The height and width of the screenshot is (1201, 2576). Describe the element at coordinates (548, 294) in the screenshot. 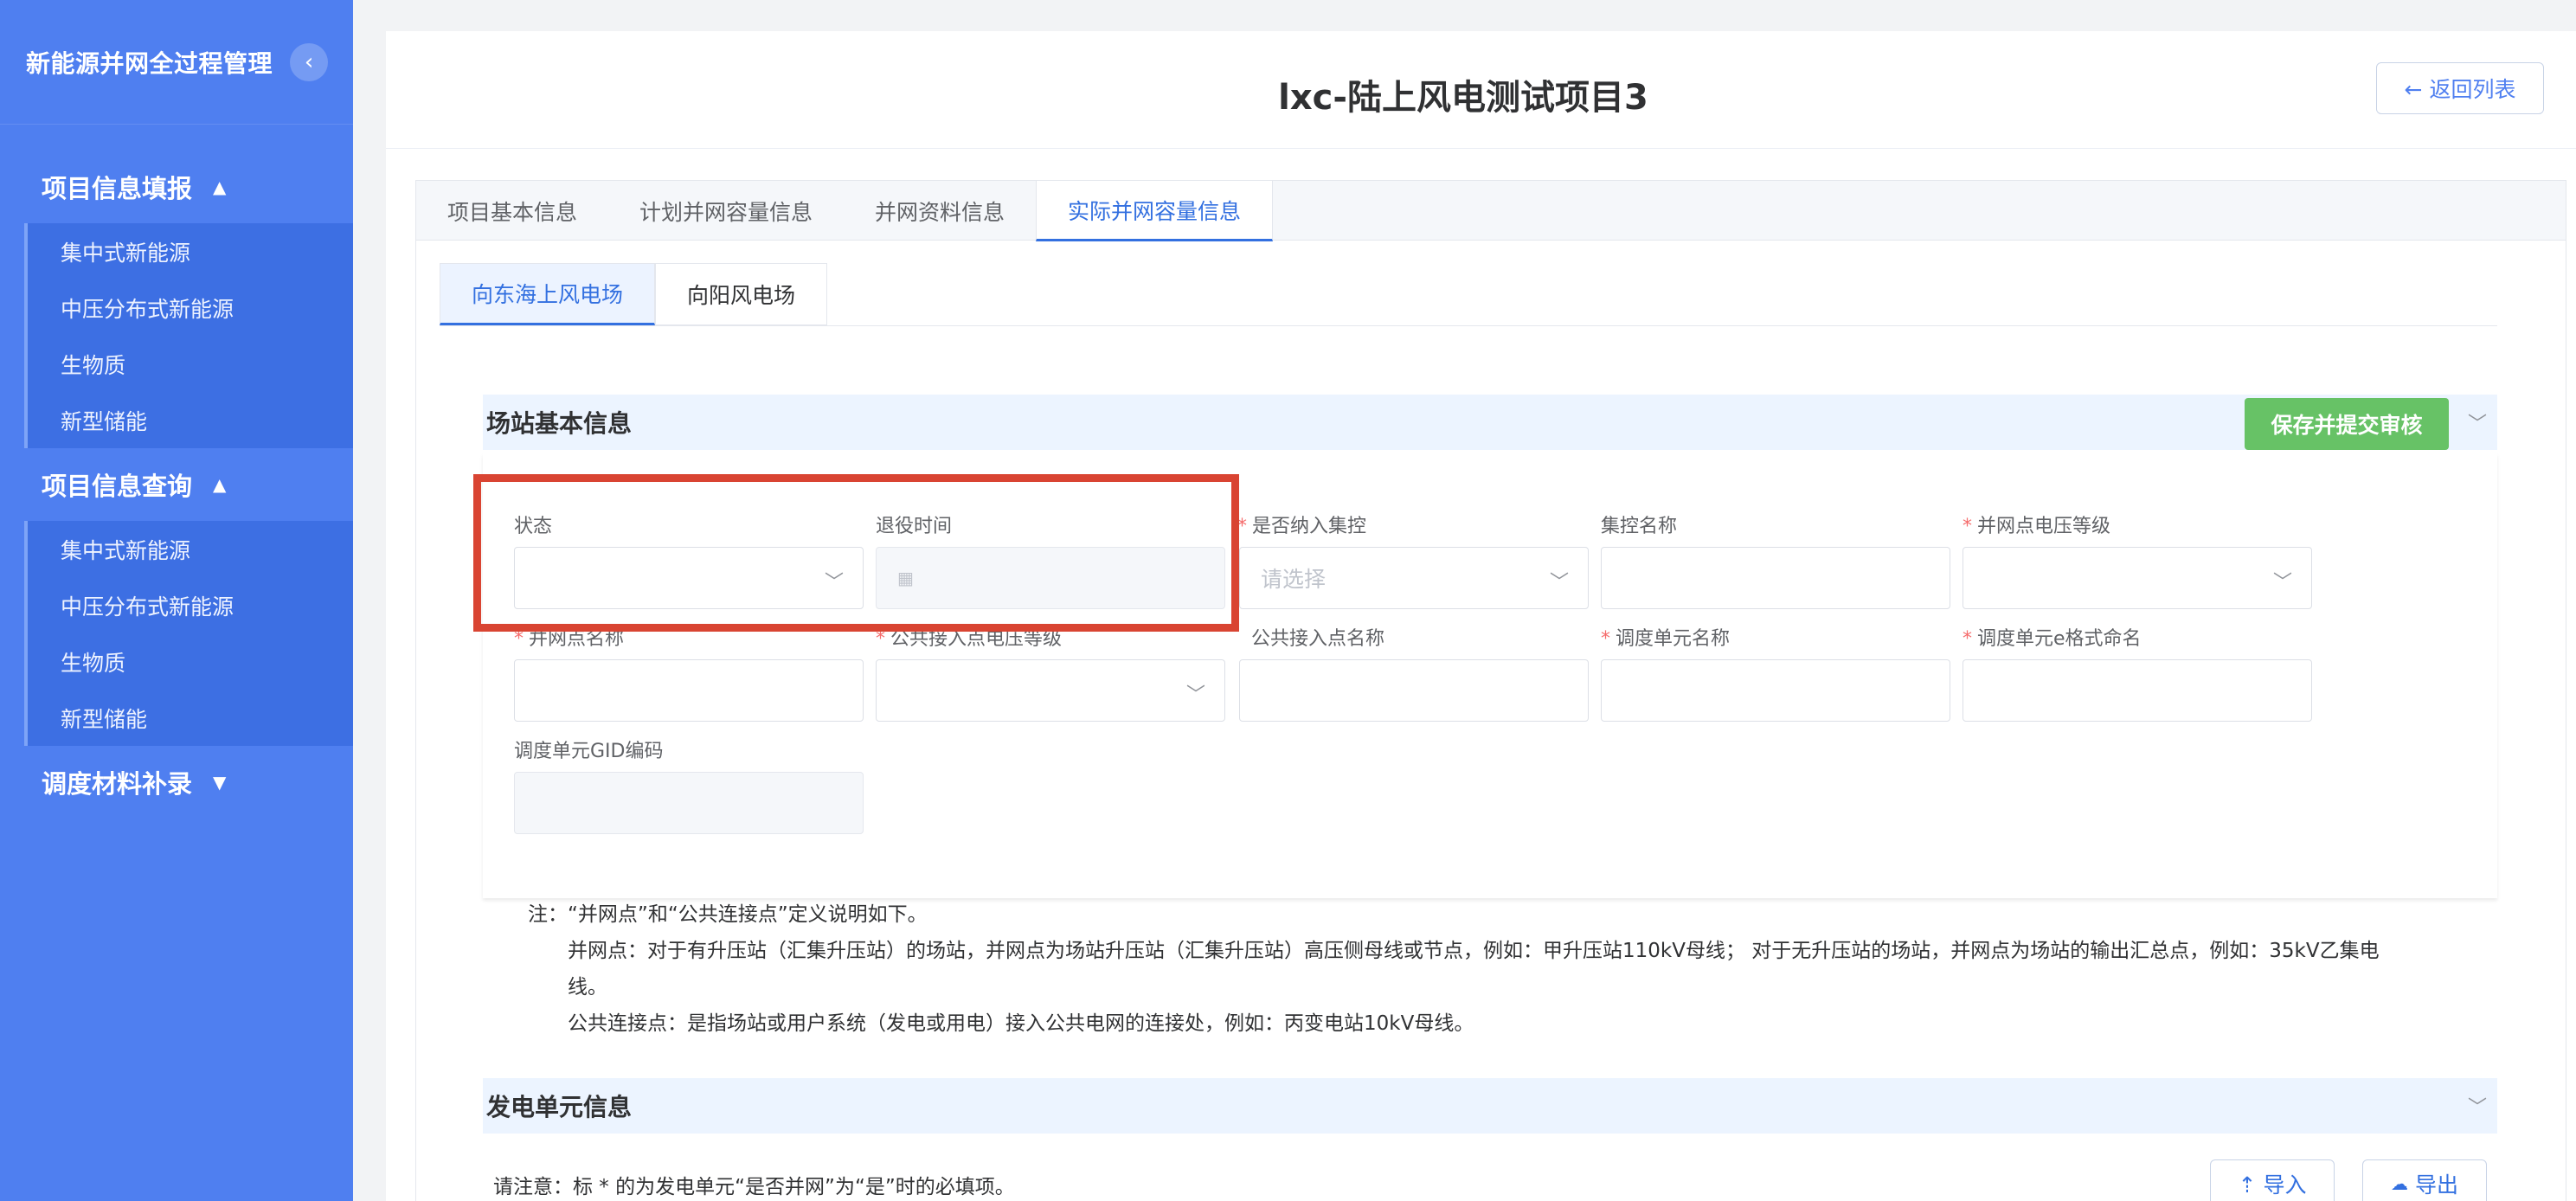

I see `subtab-xiangdong: 向东海上风电场` at that location.